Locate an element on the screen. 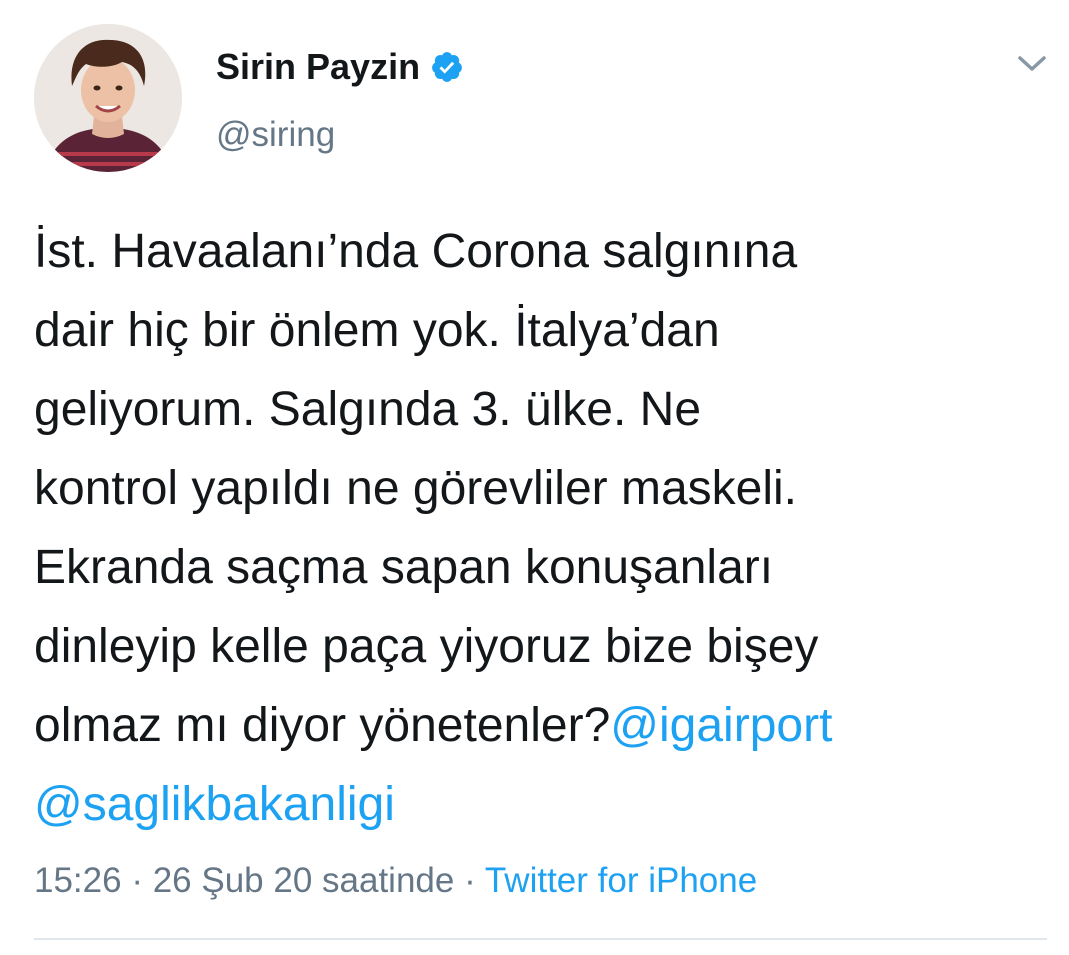 The height and width of the screenshot is (955, 1069). display-name: Sirin Payzin is located at coordinates (318, 67).